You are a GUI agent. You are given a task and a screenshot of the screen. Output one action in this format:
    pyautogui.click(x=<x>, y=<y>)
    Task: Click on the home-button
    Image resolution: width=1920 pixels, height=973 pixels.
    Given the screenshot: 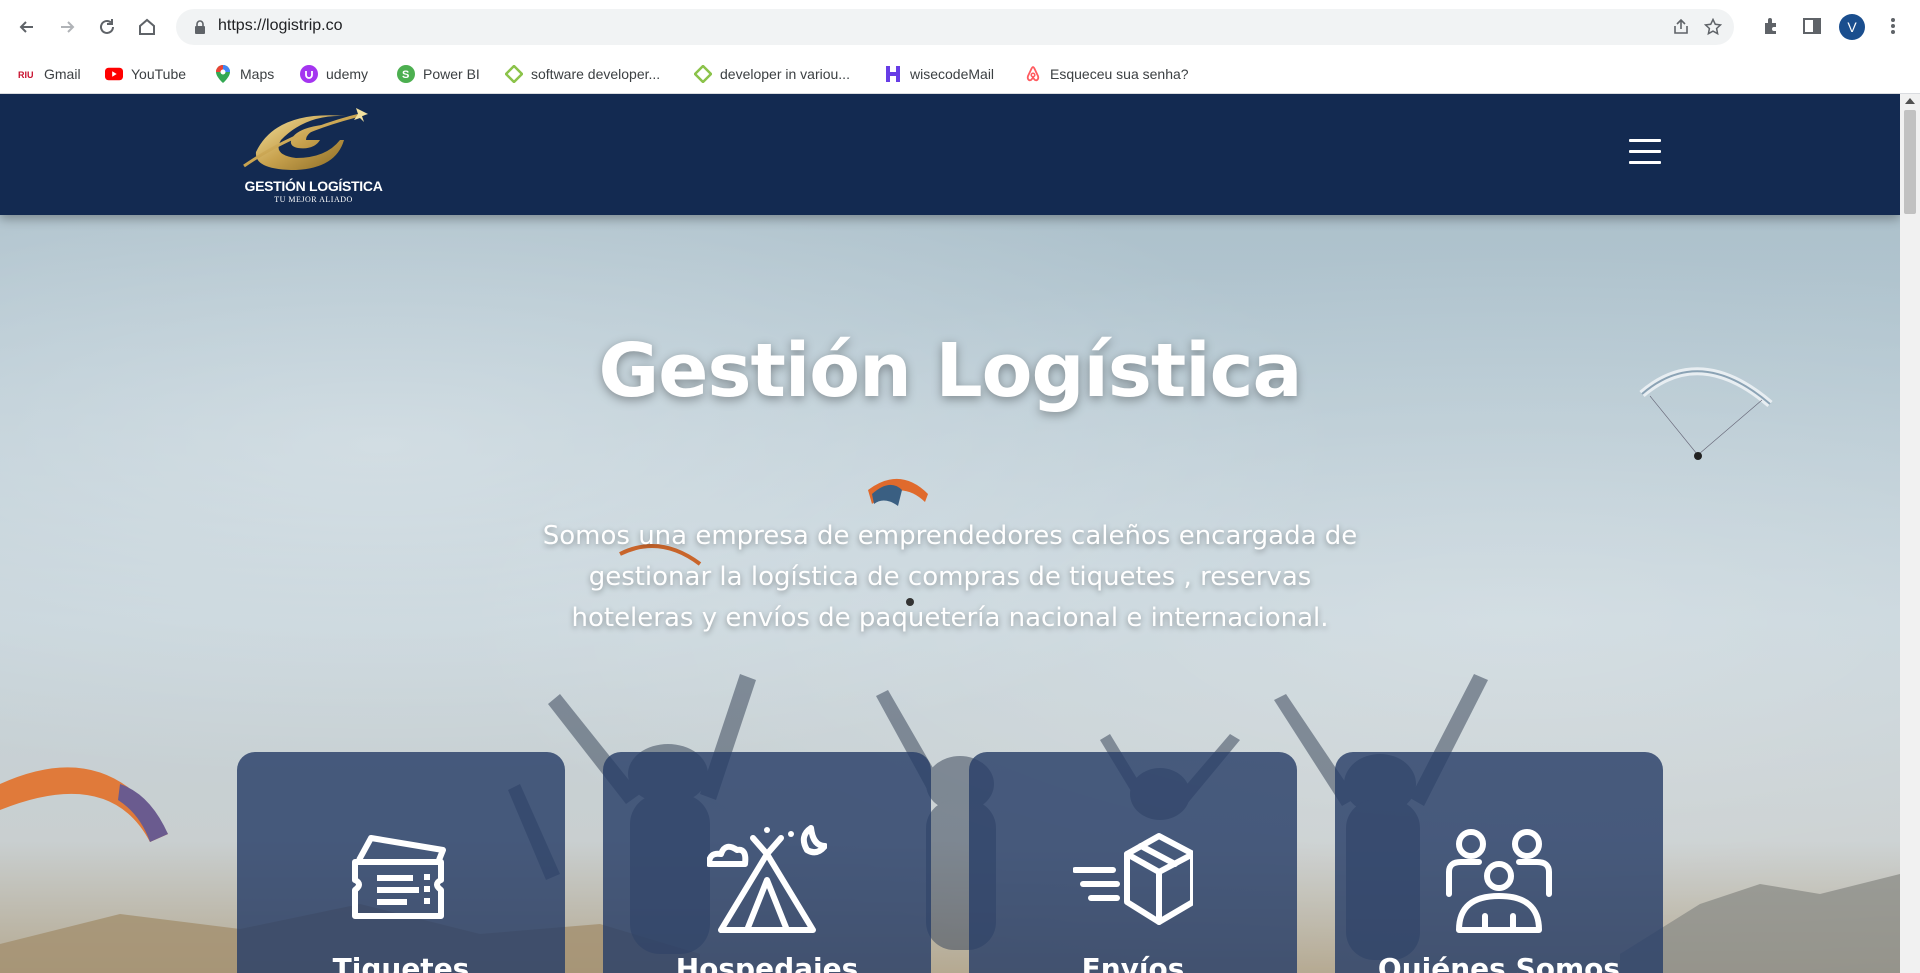 What is the action you would take?
    pyautogui.click(x=147, y=27)
    